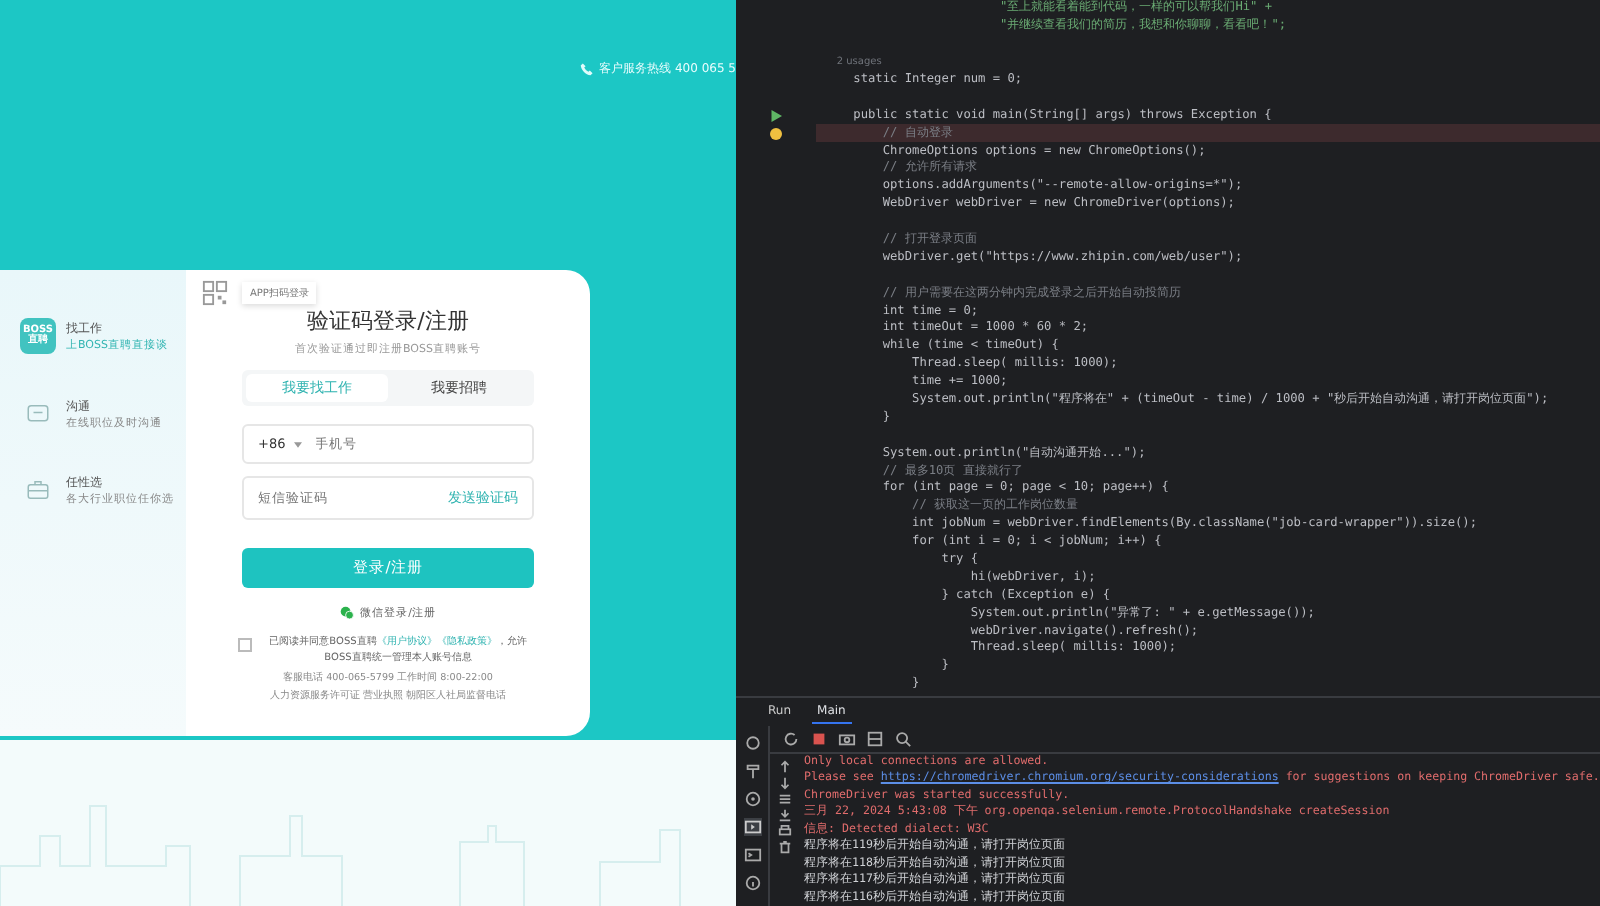  I want to click on caret-icon, so click(297, 444).